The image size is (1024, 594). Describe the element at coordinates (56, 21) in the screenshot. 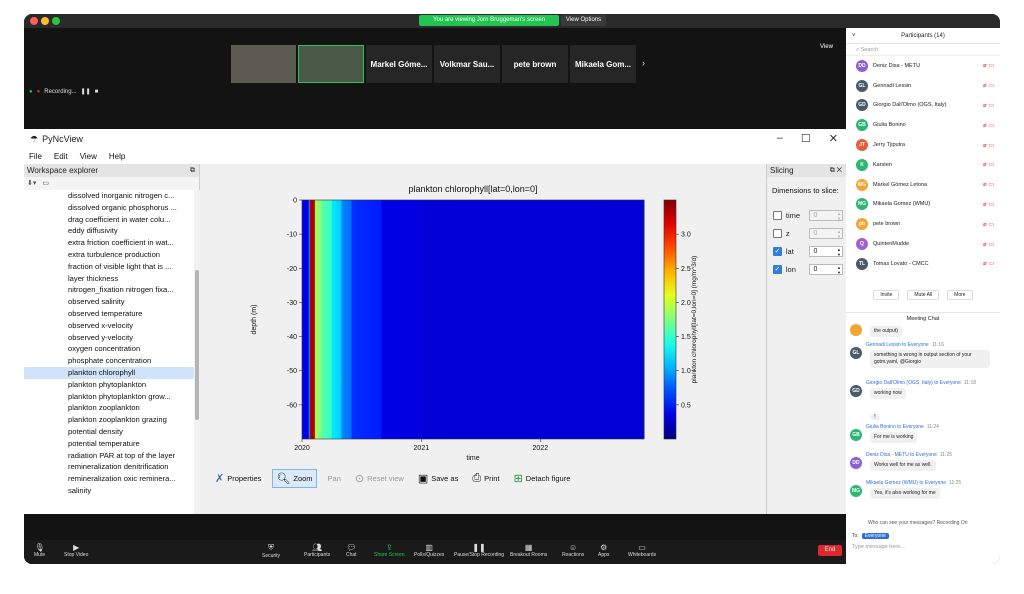

I see `zoom-dot` at that location.